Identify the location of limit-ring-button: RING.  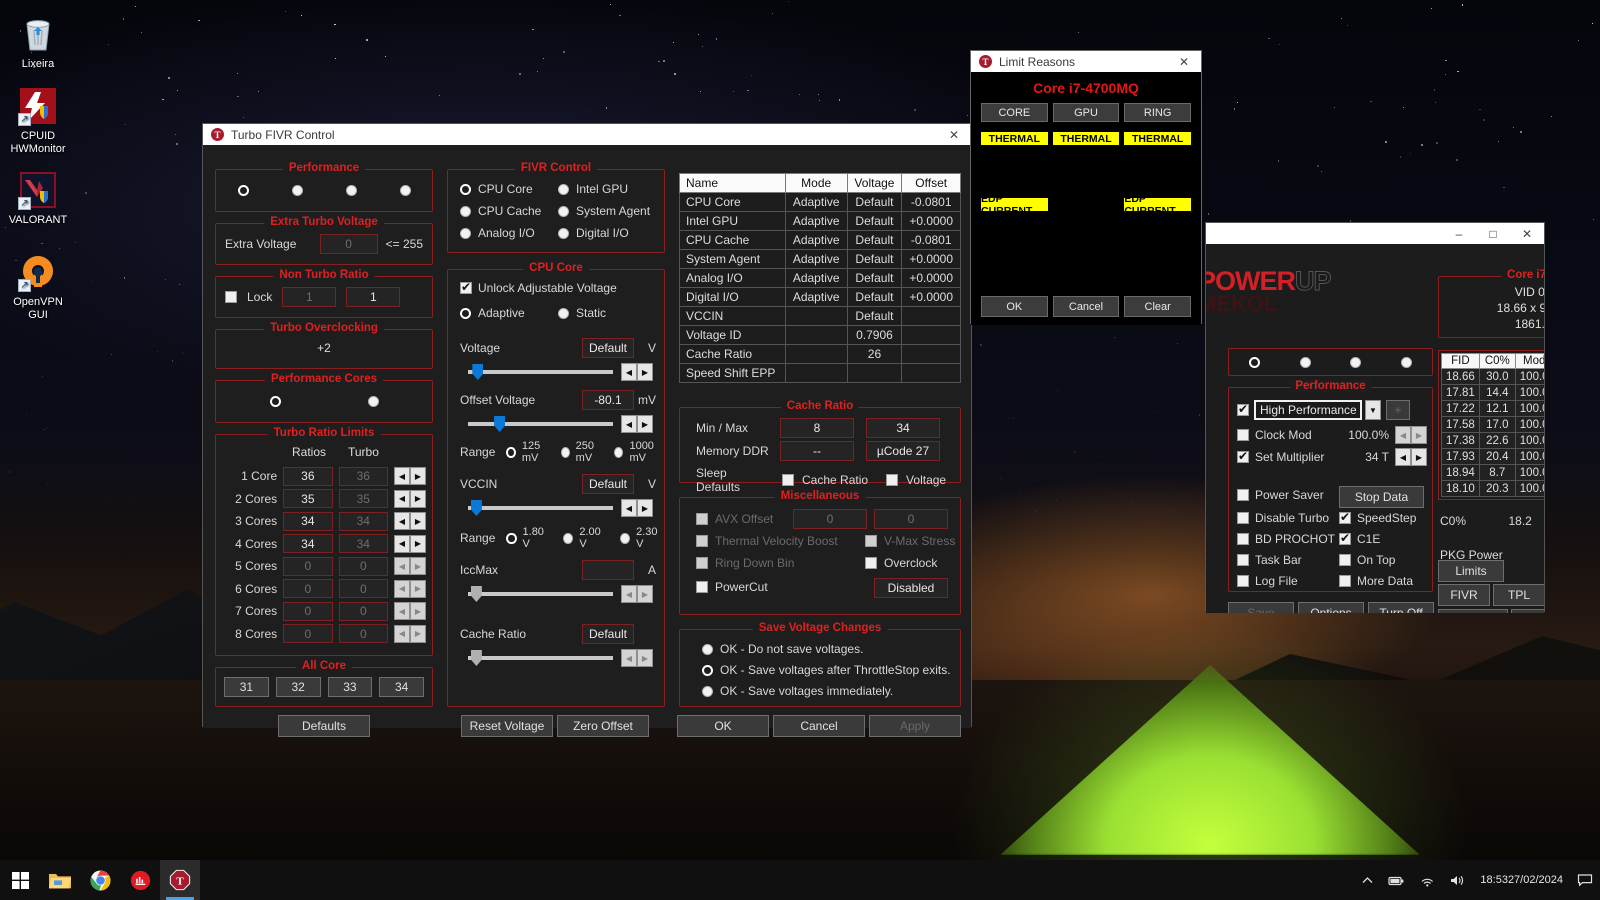
(1158, 112).